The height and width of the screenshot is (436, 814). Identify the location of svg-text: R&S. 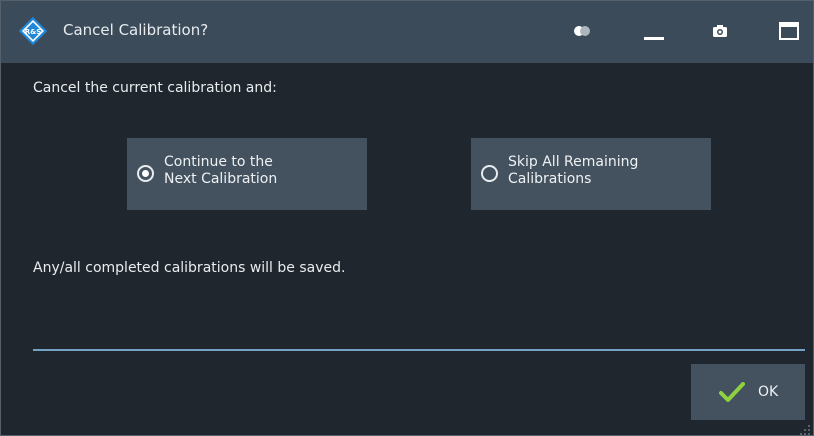
(33, 32).